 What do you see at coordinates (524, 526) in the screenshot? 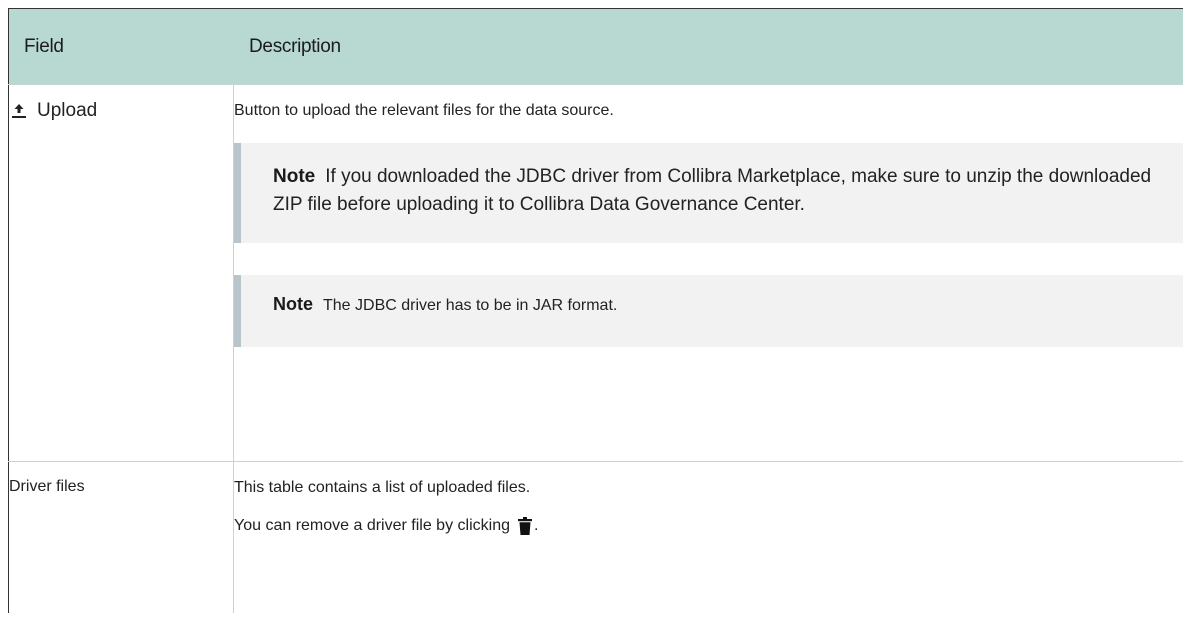
I see `trash-icon` at bounding box center [524, 526].